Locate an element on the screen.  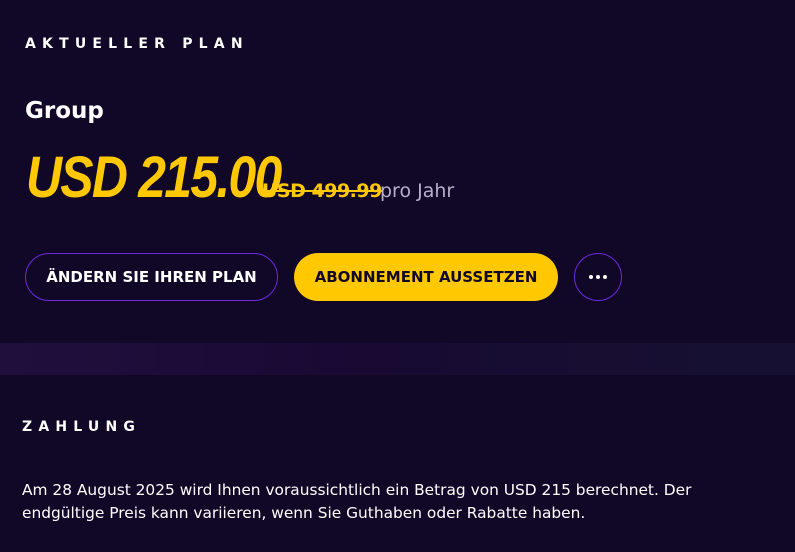
more-horizontal-icon is located at coordinates (598, 277).